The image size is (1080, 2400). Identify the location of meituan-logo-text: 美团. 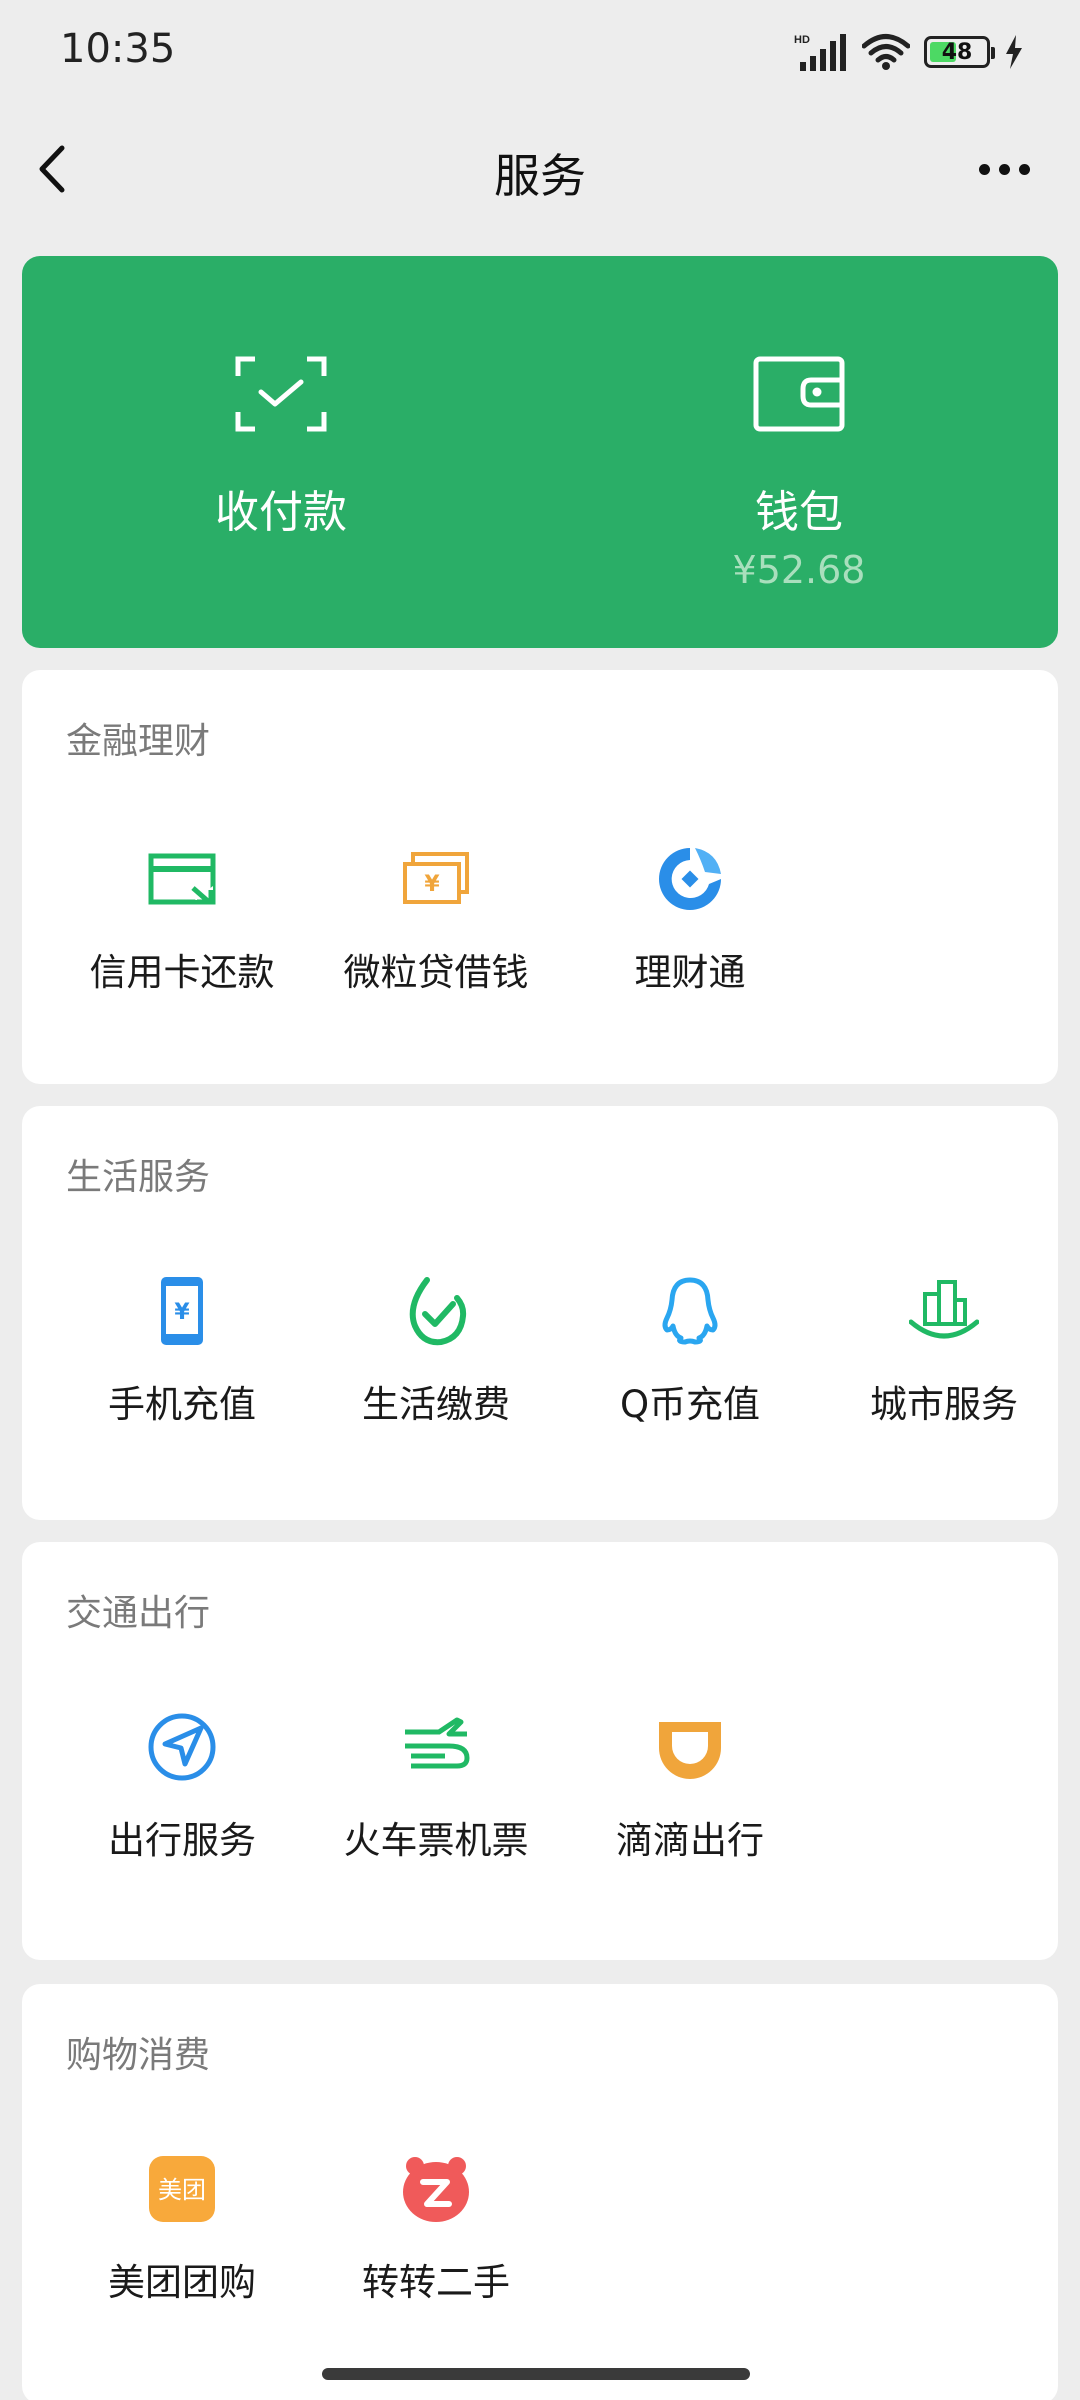
(182, 2190).